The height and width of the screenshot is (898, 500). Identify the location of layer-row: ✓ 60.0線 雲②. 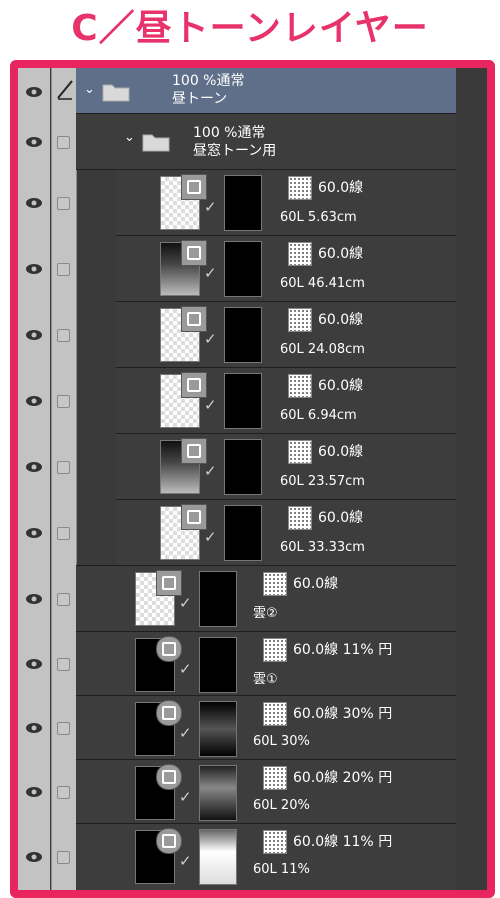
(237, 599).